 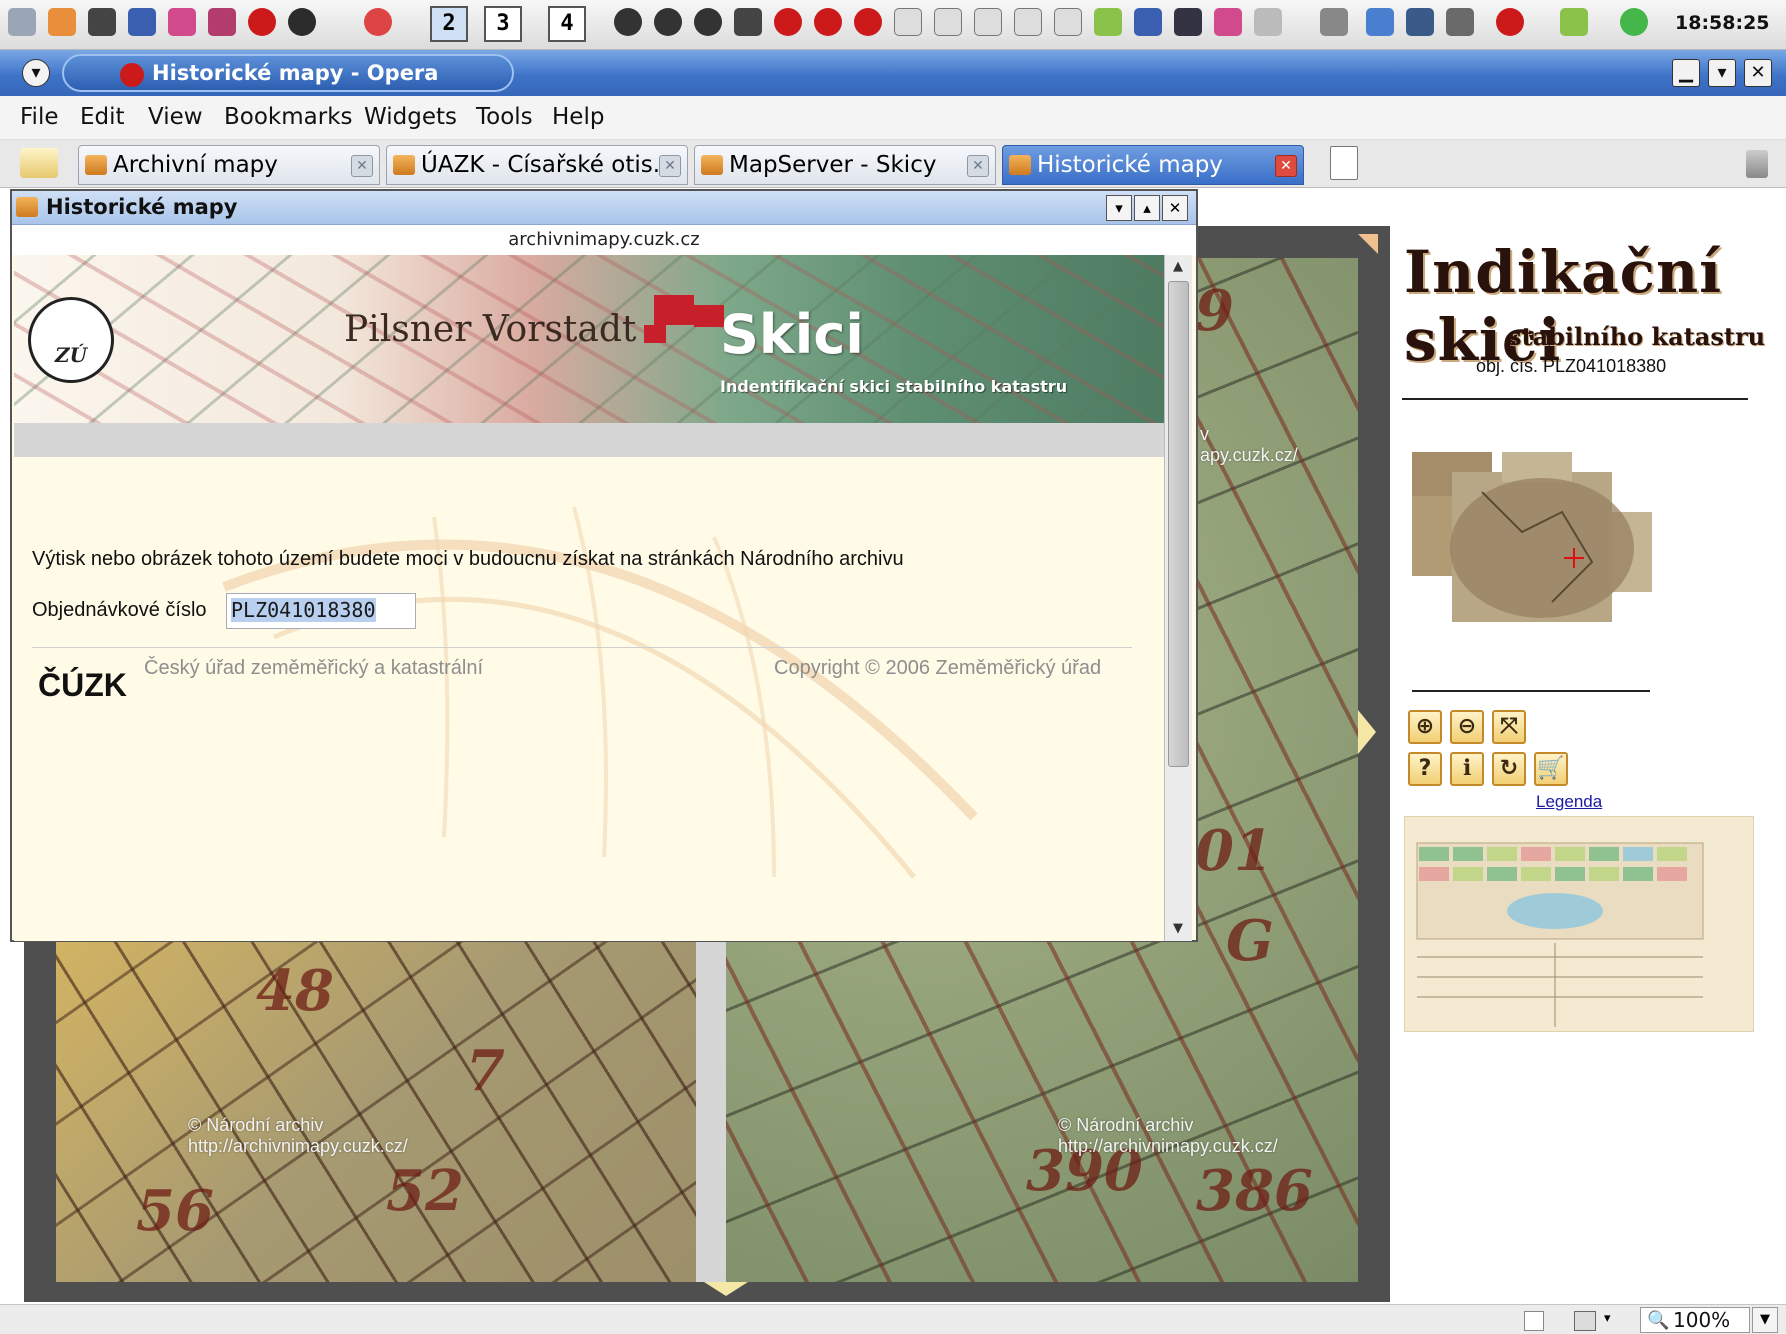 What do you see at coordinates (1534, 1321) in the screenshot?
I see `page-icon` at bounding box center [1534, 1321].